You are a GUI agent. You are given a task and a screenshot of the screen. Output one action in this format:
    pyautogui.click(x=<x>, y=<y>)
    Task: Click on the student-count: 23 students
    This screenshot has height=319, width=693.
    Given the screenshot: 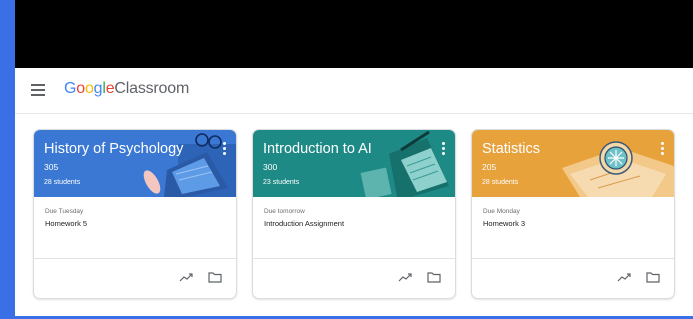 What is the action you would take?
    pyautogui.click(x=281, y=182)
    